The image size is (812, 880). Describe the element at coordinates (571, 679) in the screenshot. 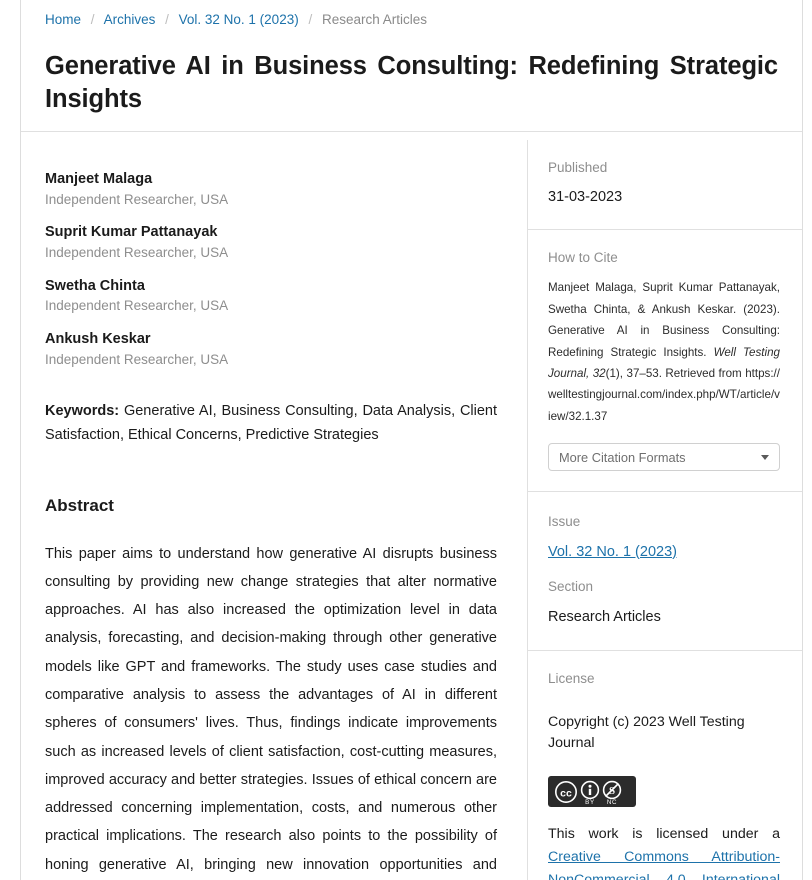

I see `license-label: License` at that location.